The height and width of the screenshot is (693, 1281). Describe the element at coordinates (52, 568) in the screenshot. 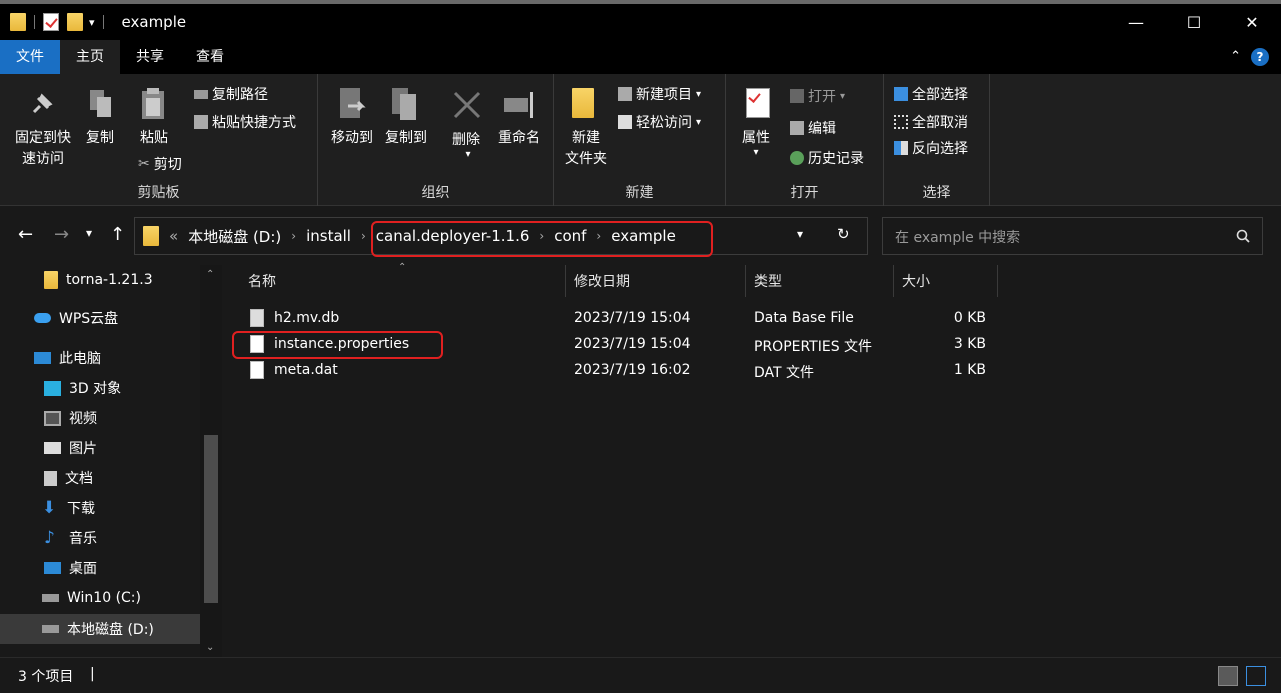

I see `desktop-icon` at that location.